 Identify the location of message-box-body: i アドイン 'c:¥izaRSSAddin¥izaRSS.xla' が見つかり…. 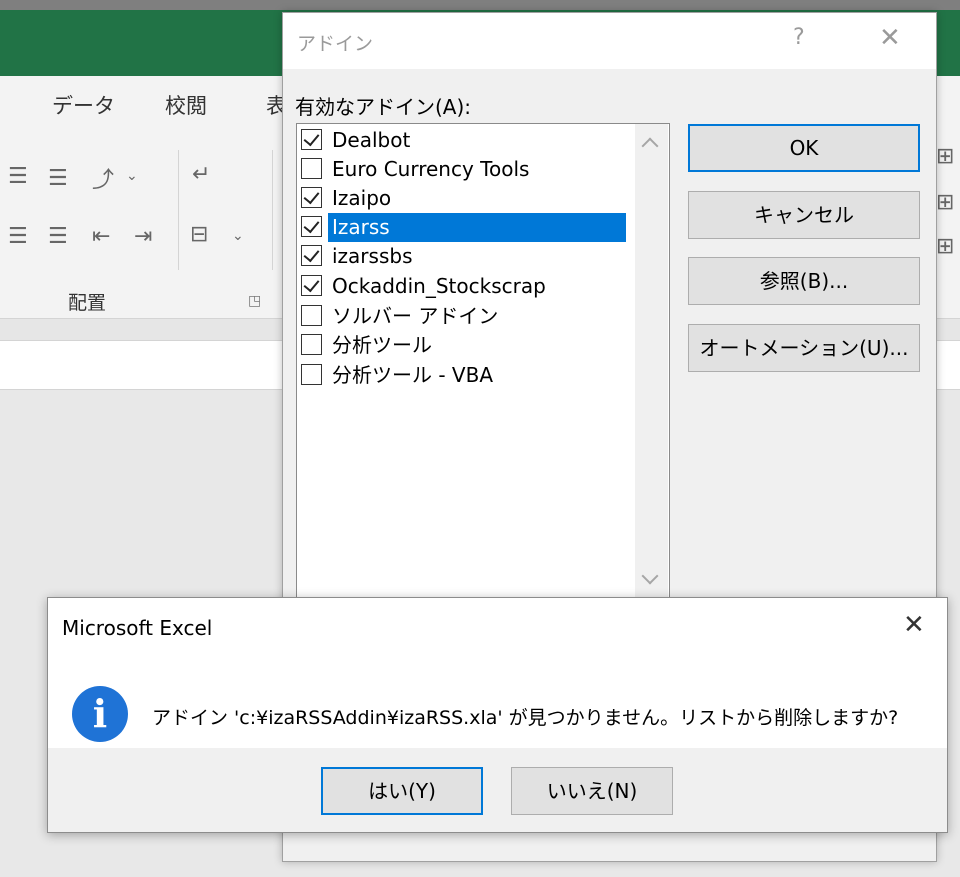
(497, 702).